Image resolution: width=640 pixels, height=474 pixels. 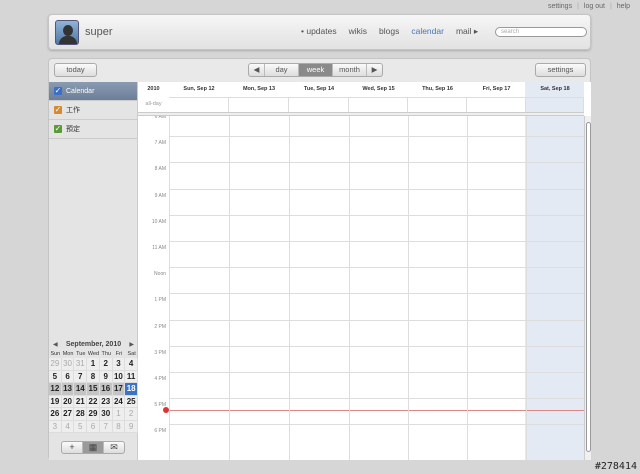 I want to click on mini-day: 23, so click(x=106, y=401).